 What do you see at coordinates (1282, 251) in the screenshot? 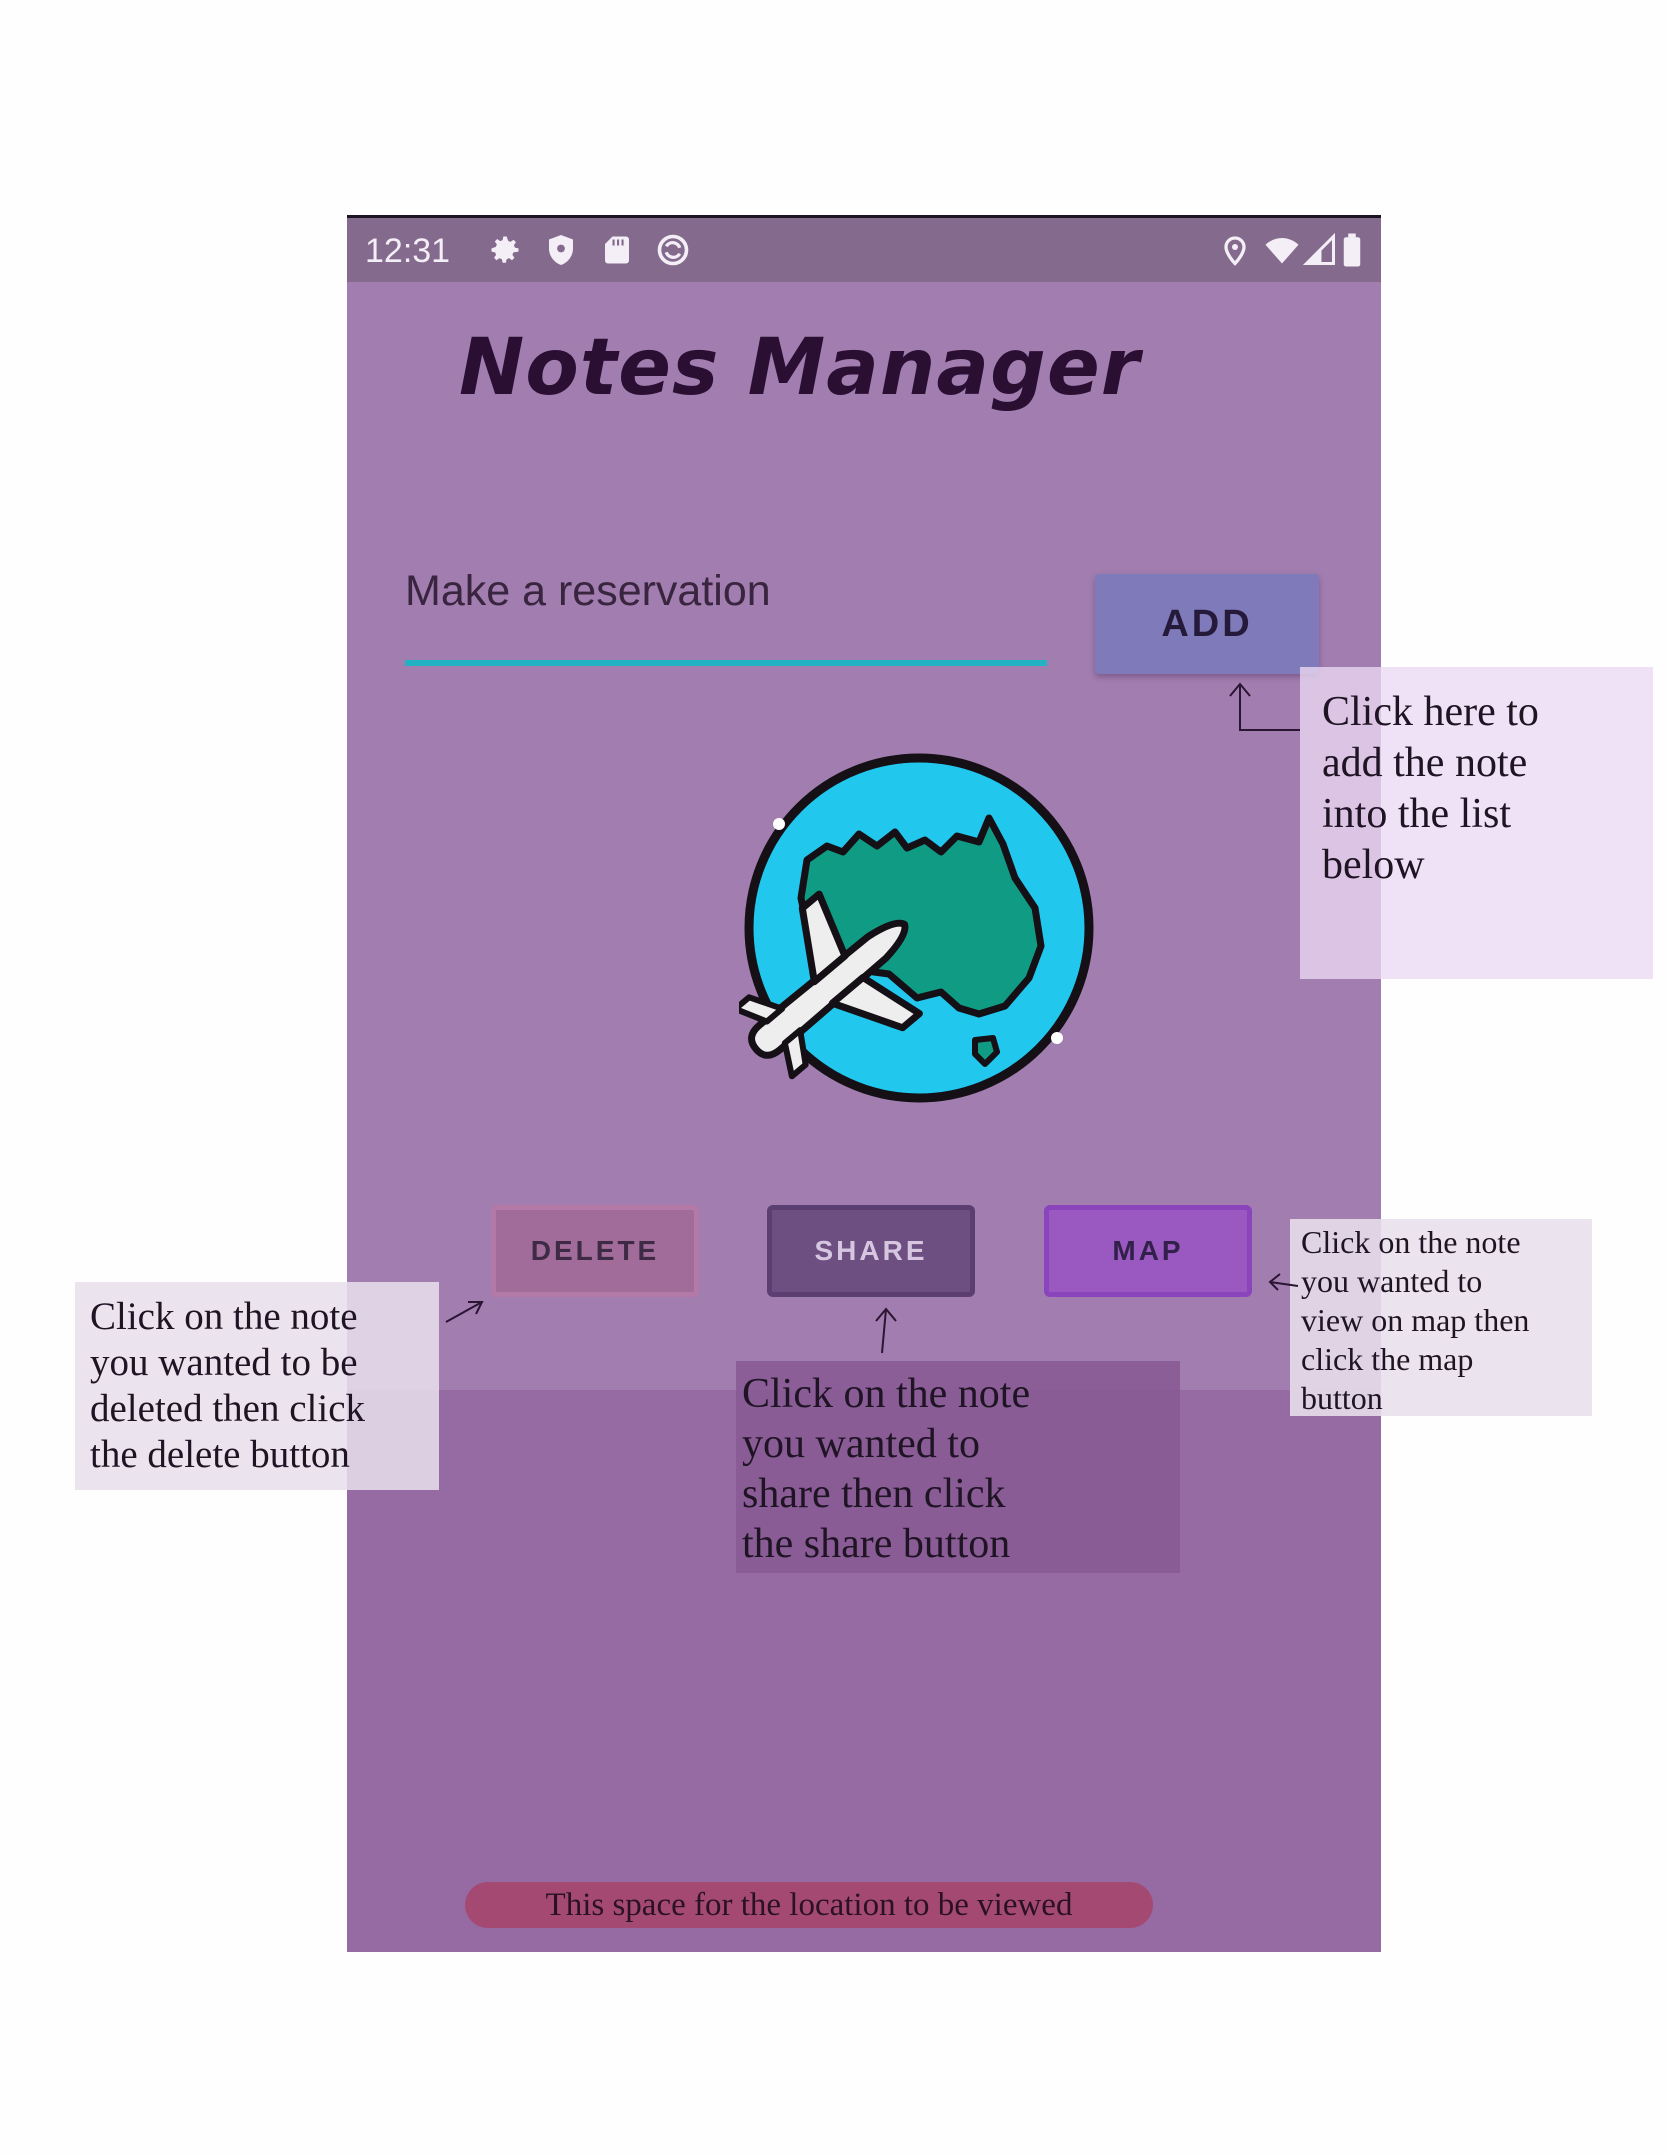
I see `wifi-icon` at bounding box center [1282, 251].